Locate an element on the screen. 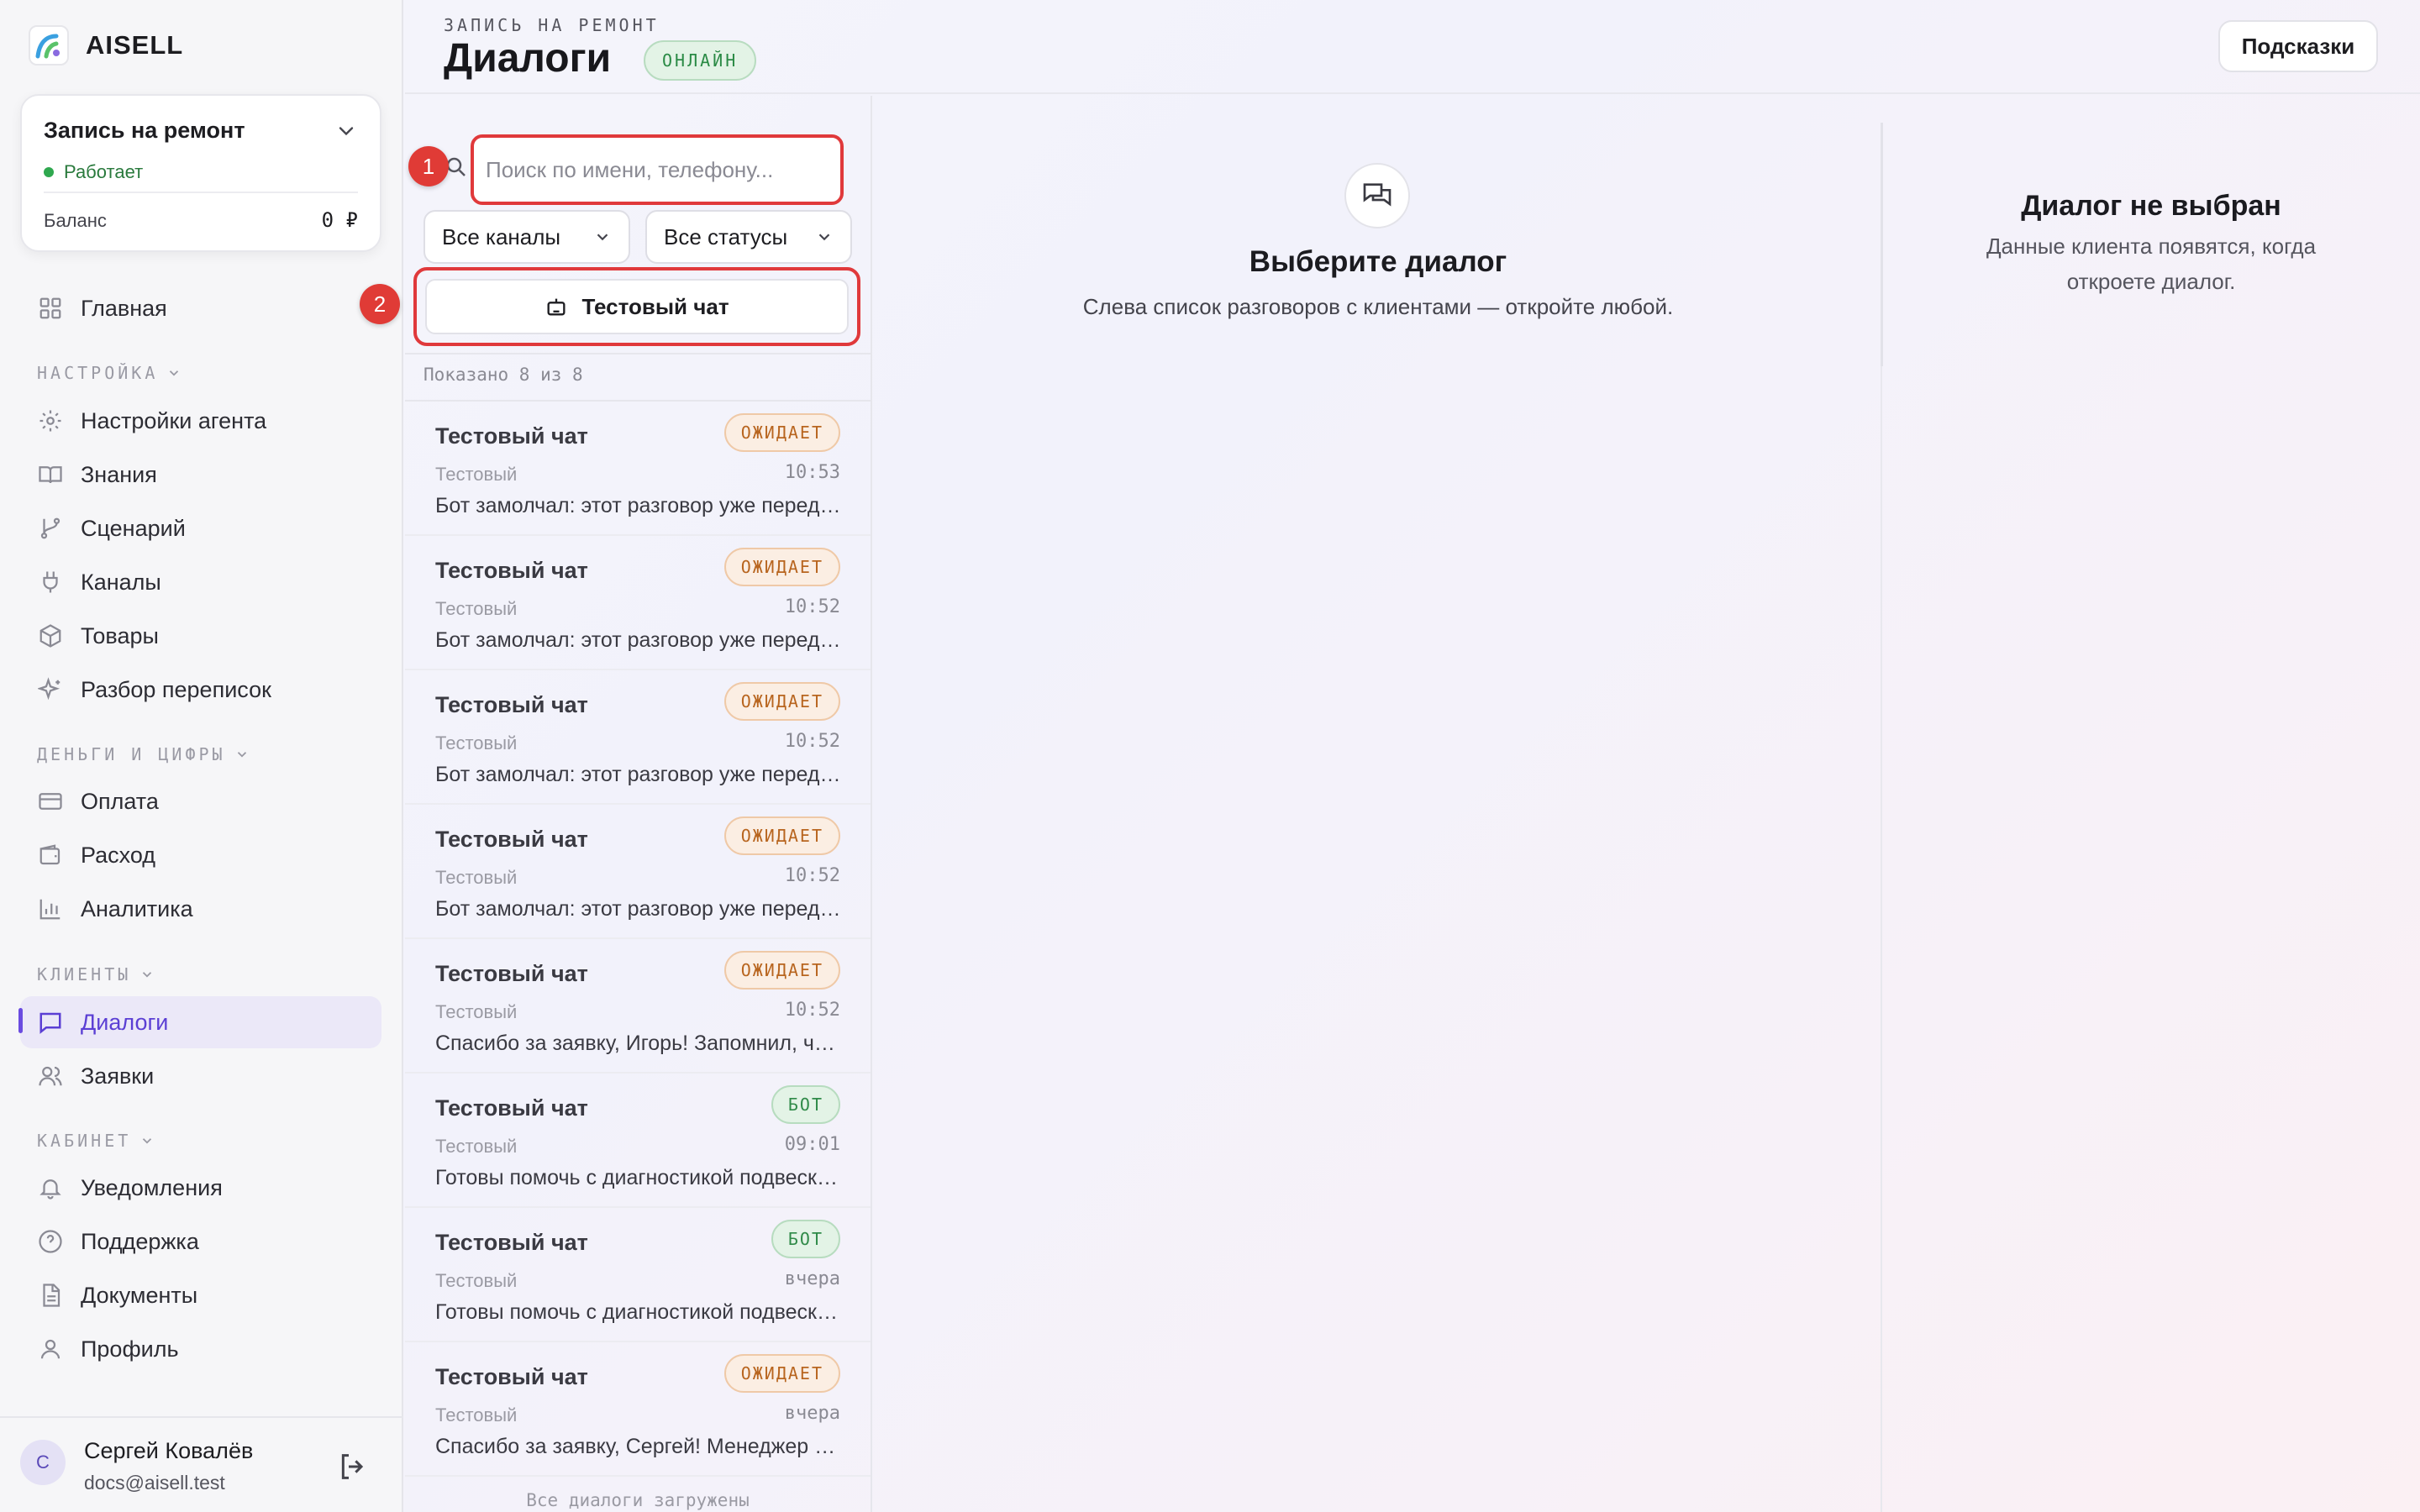 This screenshot has width=2420, height=1512. nav-label: Сценарий is located at coordinates (133, 528).